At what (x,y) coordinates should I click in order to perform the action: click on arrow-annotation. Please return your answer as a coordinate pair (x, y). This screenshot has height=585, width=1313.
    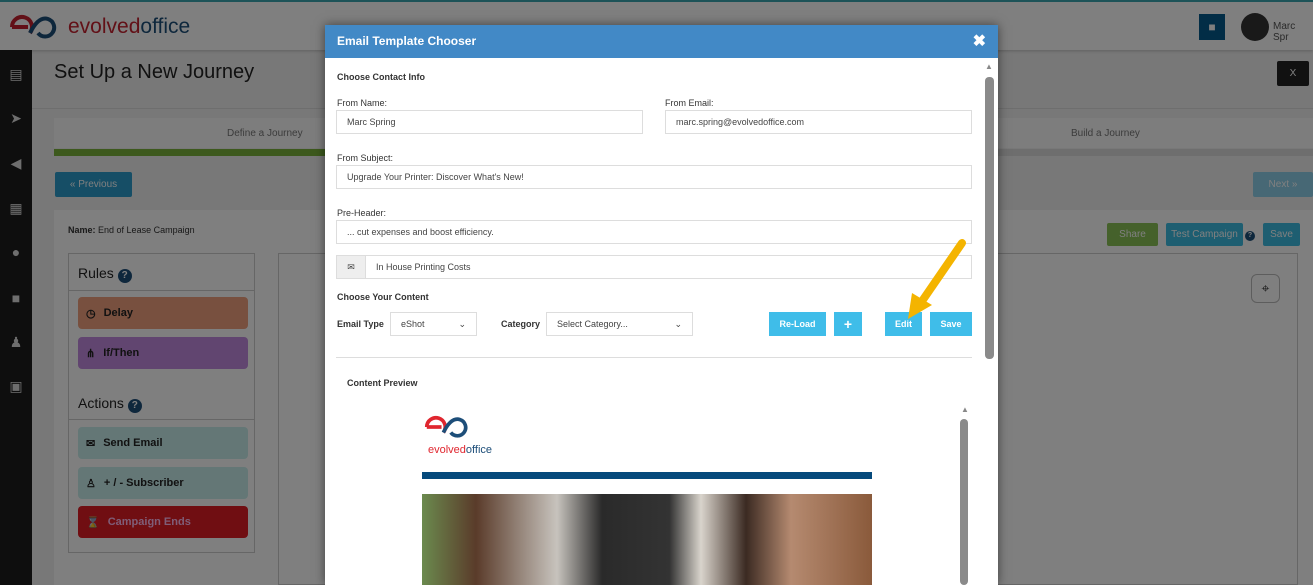
    Looking at the image, I should click on (937, 279).